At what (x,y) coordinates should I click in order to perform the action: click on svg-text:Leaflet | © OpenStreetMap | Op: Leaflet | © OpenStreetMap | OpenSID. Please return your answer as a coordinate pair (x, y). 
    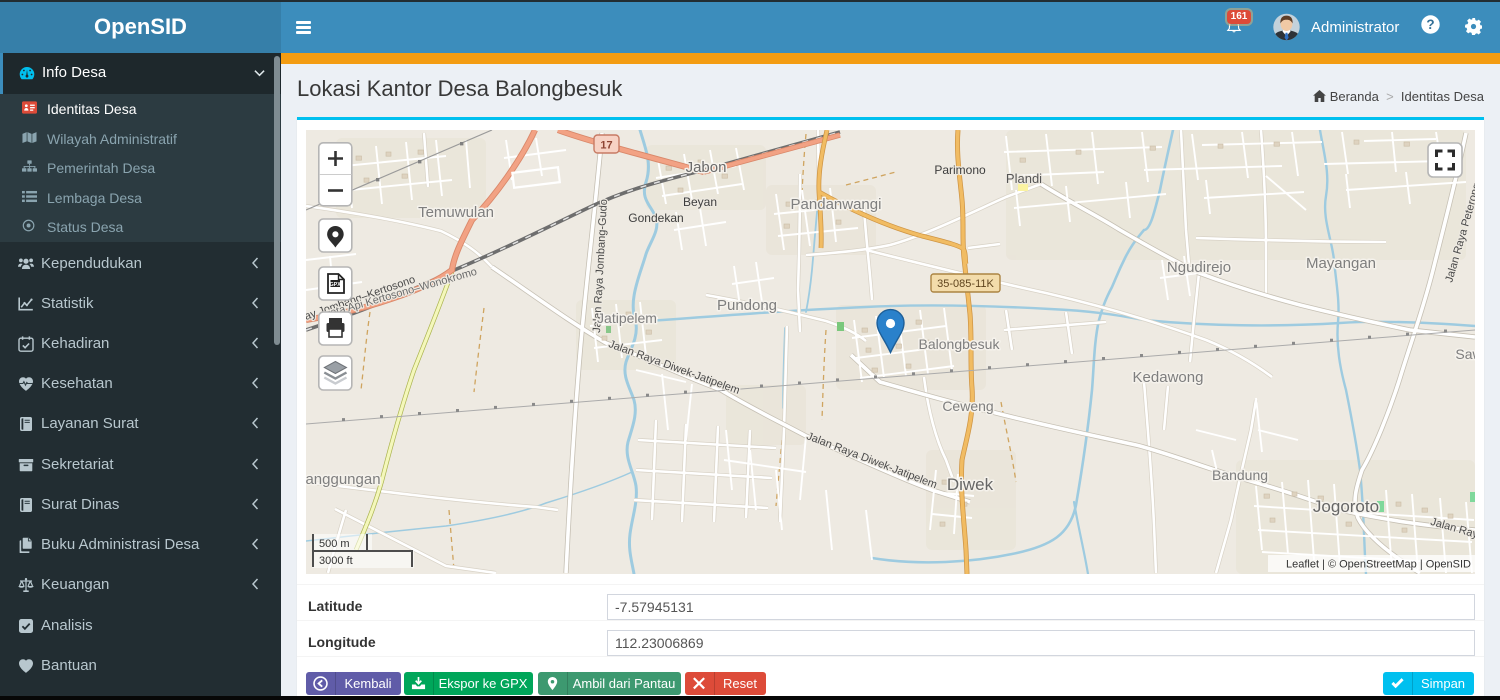
    Looking at the image, I should click on (1378, 565).